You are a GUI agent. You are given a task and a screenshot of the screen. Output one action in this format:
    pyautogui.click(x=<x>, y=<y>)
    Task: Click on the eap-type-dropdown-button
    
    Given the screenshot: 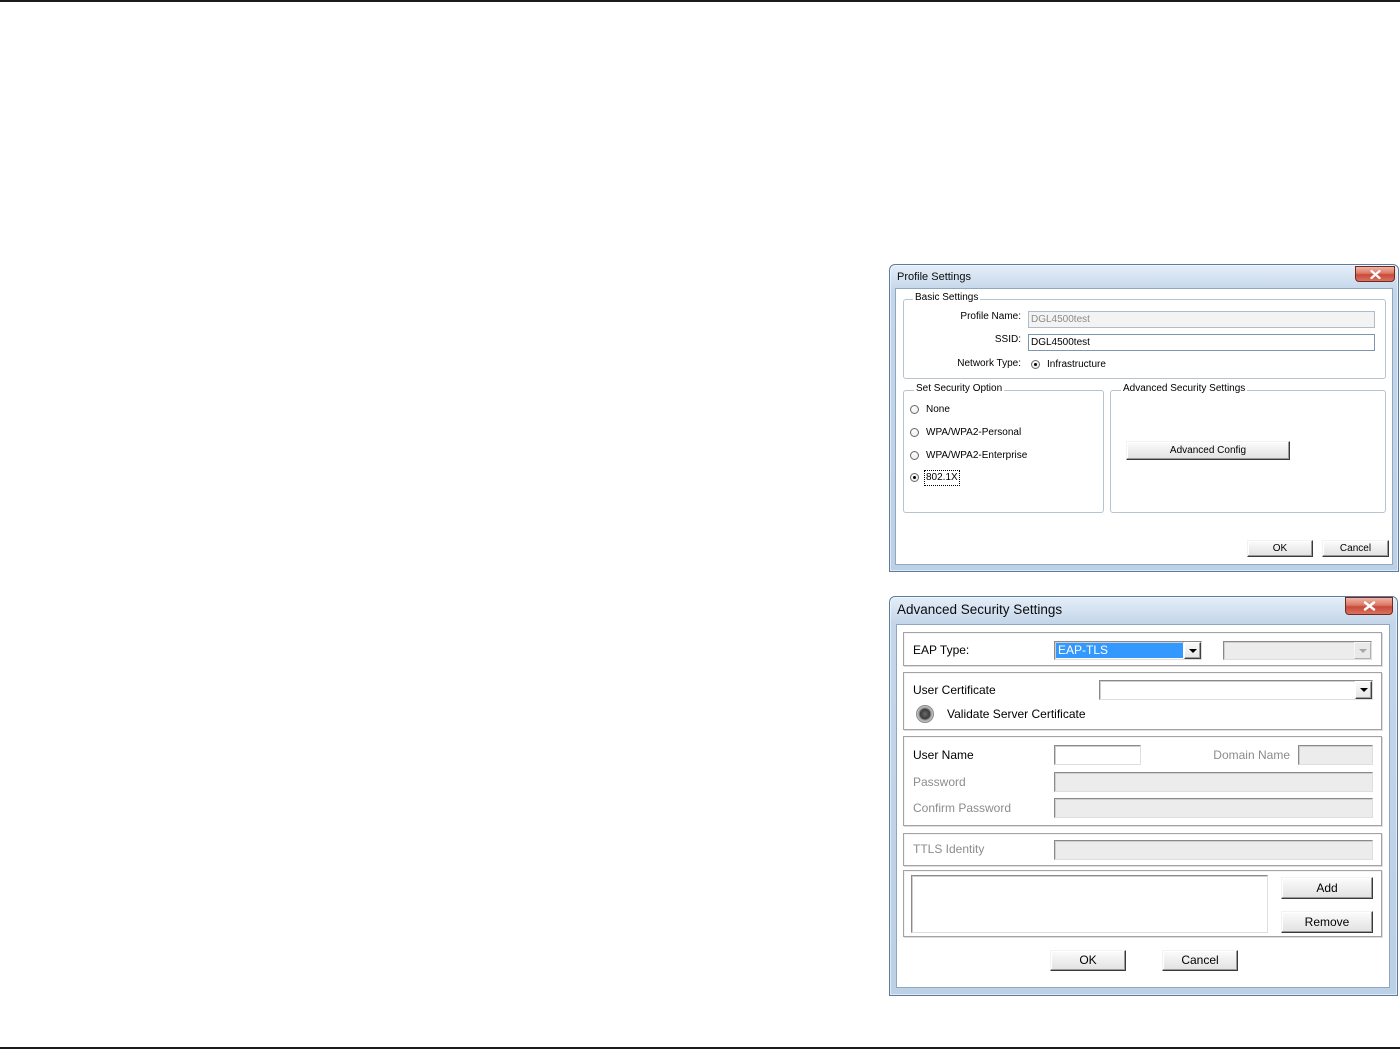 What is the action you would take?
    pyautogui.click(x=1192, y=650)
    